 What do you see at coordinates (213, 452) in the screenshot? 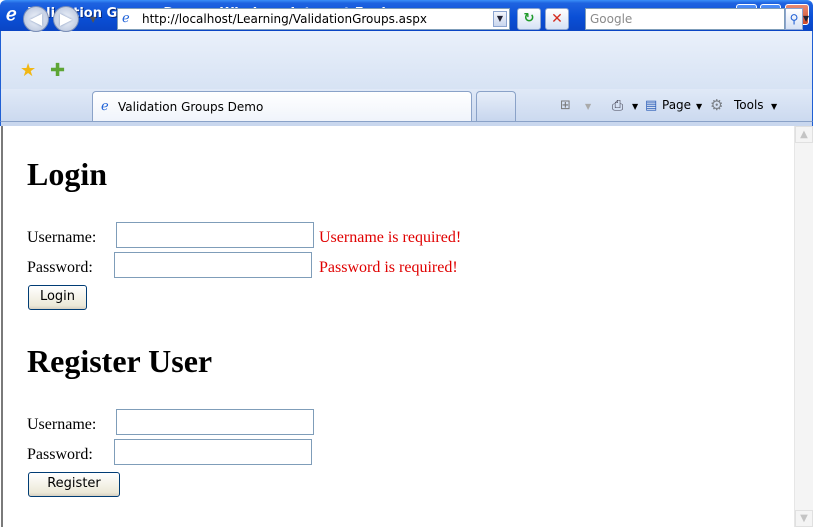
I see `register-password-input` at bounding box center [213, 452].